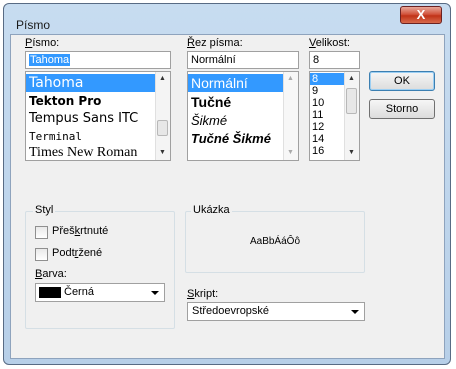 The image size is (456, 369). What do you see at coordinates (98, 60) in the screenshot?
I see `font-name-input: Tahoma` at bounding box center [98, 60].